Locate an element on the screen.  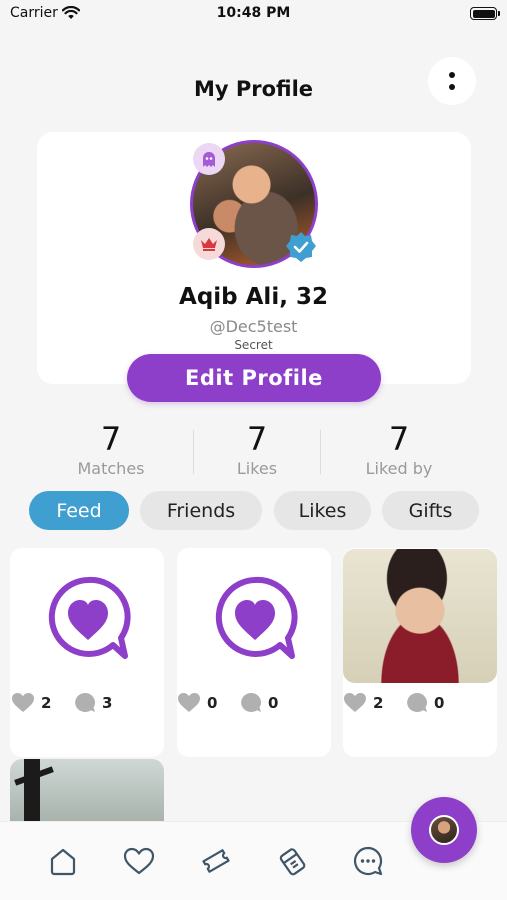
fab-avatar is located at coordinates (444, 830).